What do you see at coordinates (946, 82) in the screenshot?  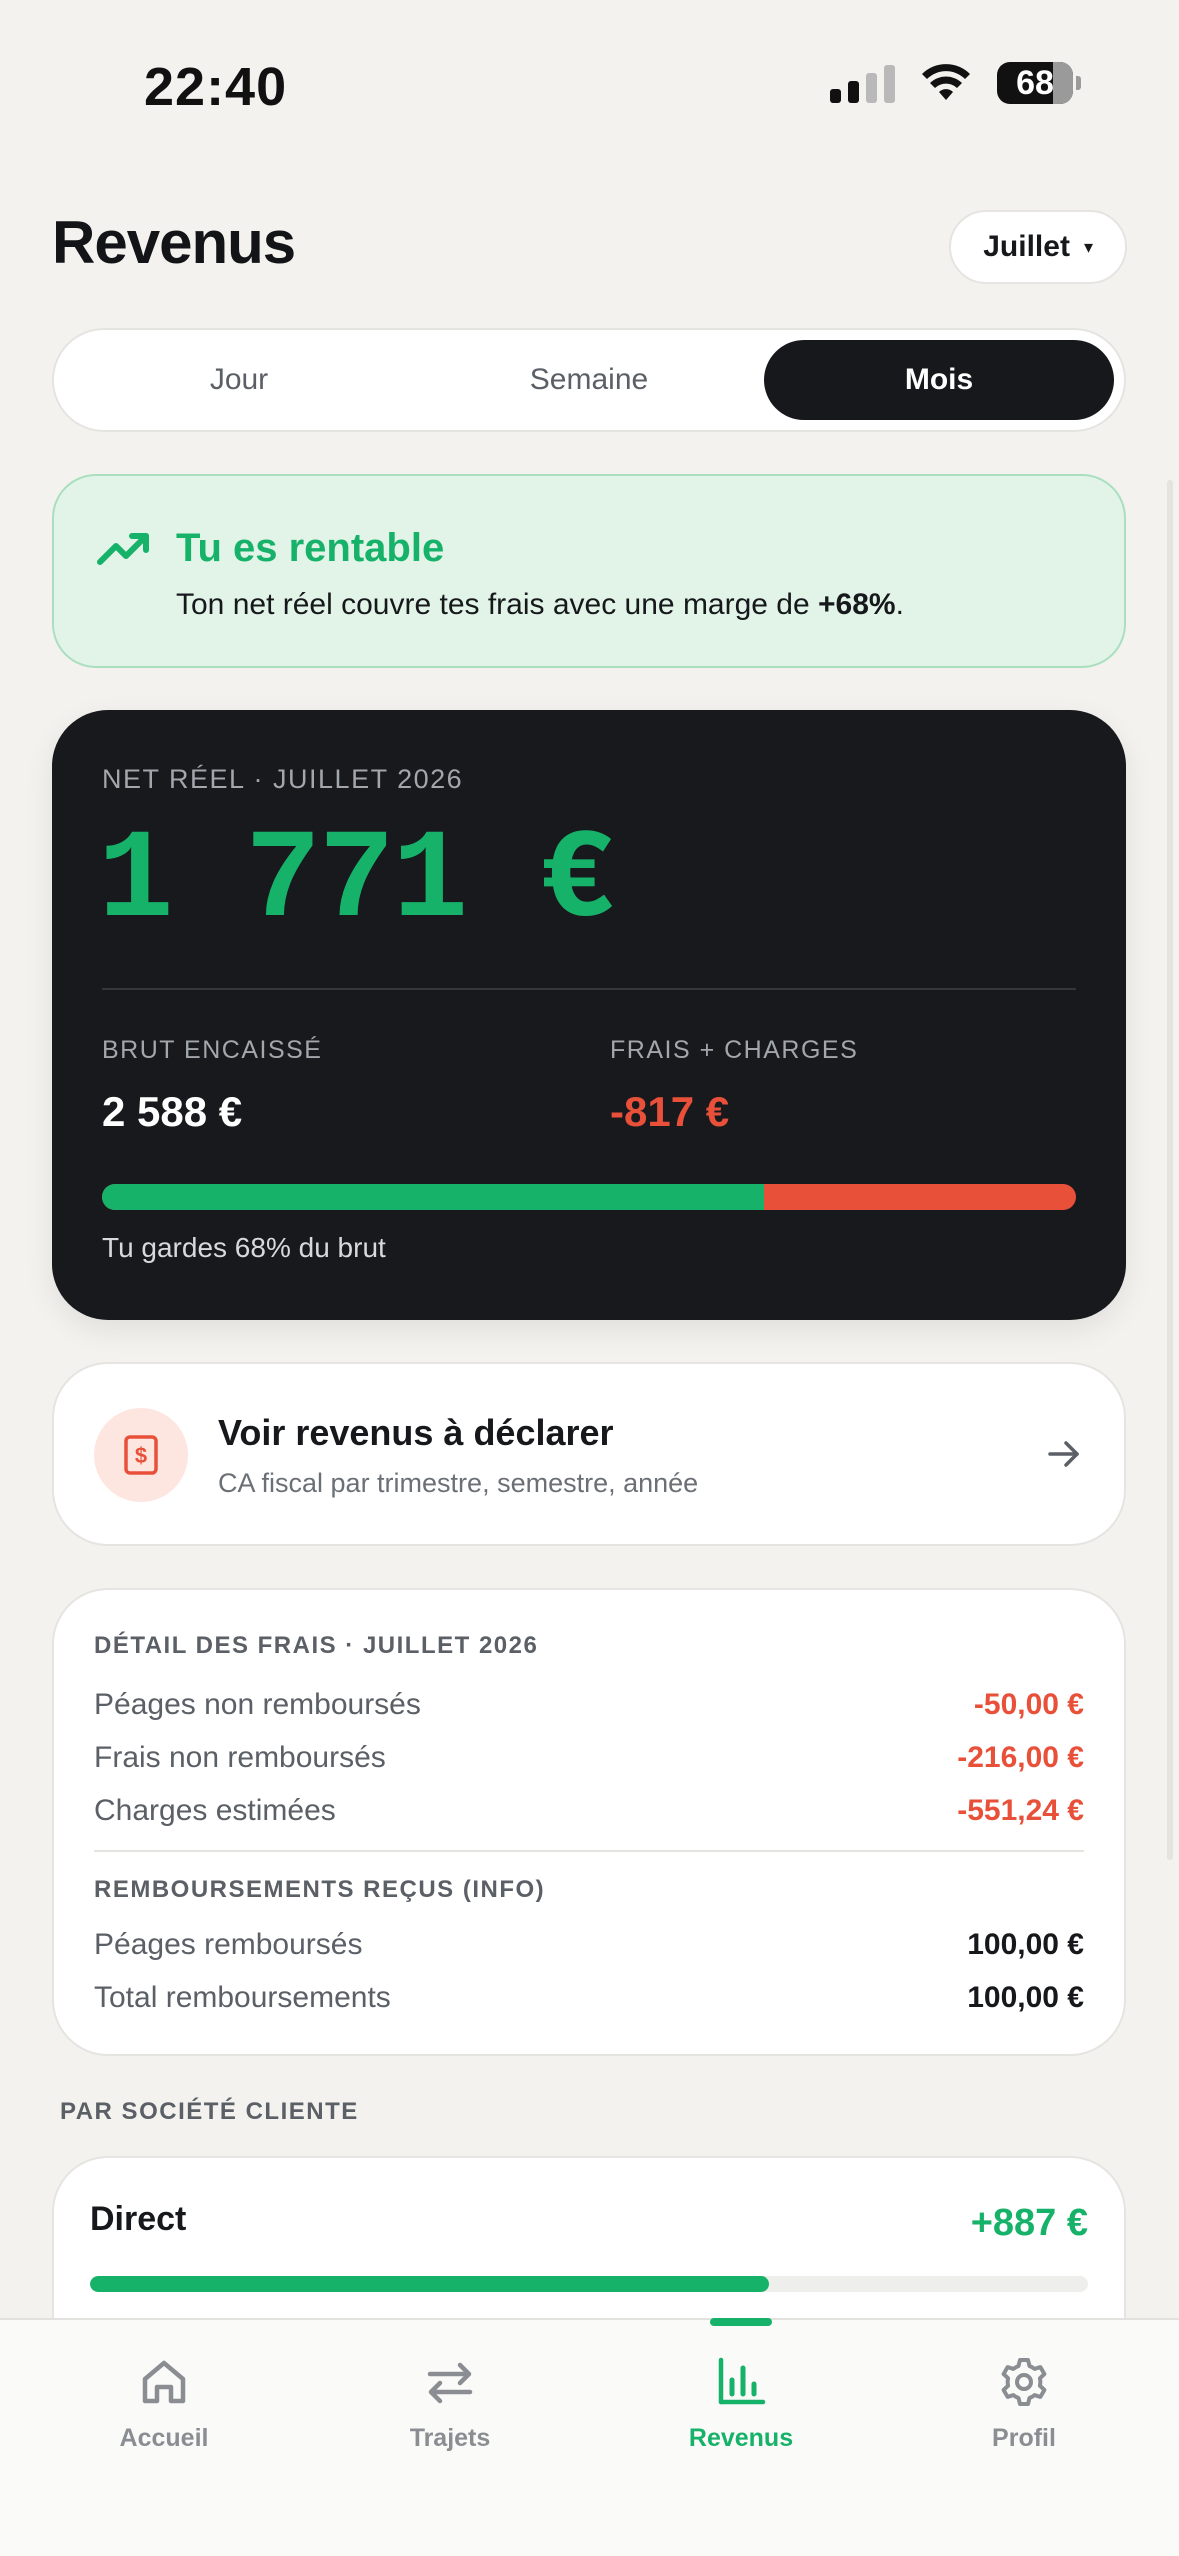 I see `wifi-icon` at bounding box center [946, 82].